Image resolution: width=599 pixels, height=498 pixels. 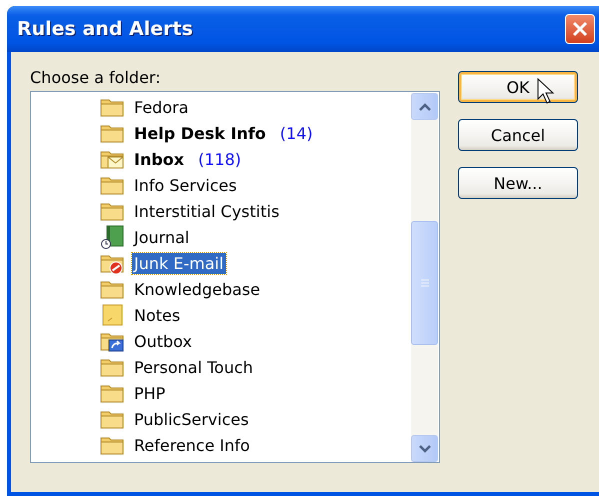 What do you see at coordinates (296, 133) in the screenshot?
I see `unread-count: (14)` at bounding box center [296, 133].